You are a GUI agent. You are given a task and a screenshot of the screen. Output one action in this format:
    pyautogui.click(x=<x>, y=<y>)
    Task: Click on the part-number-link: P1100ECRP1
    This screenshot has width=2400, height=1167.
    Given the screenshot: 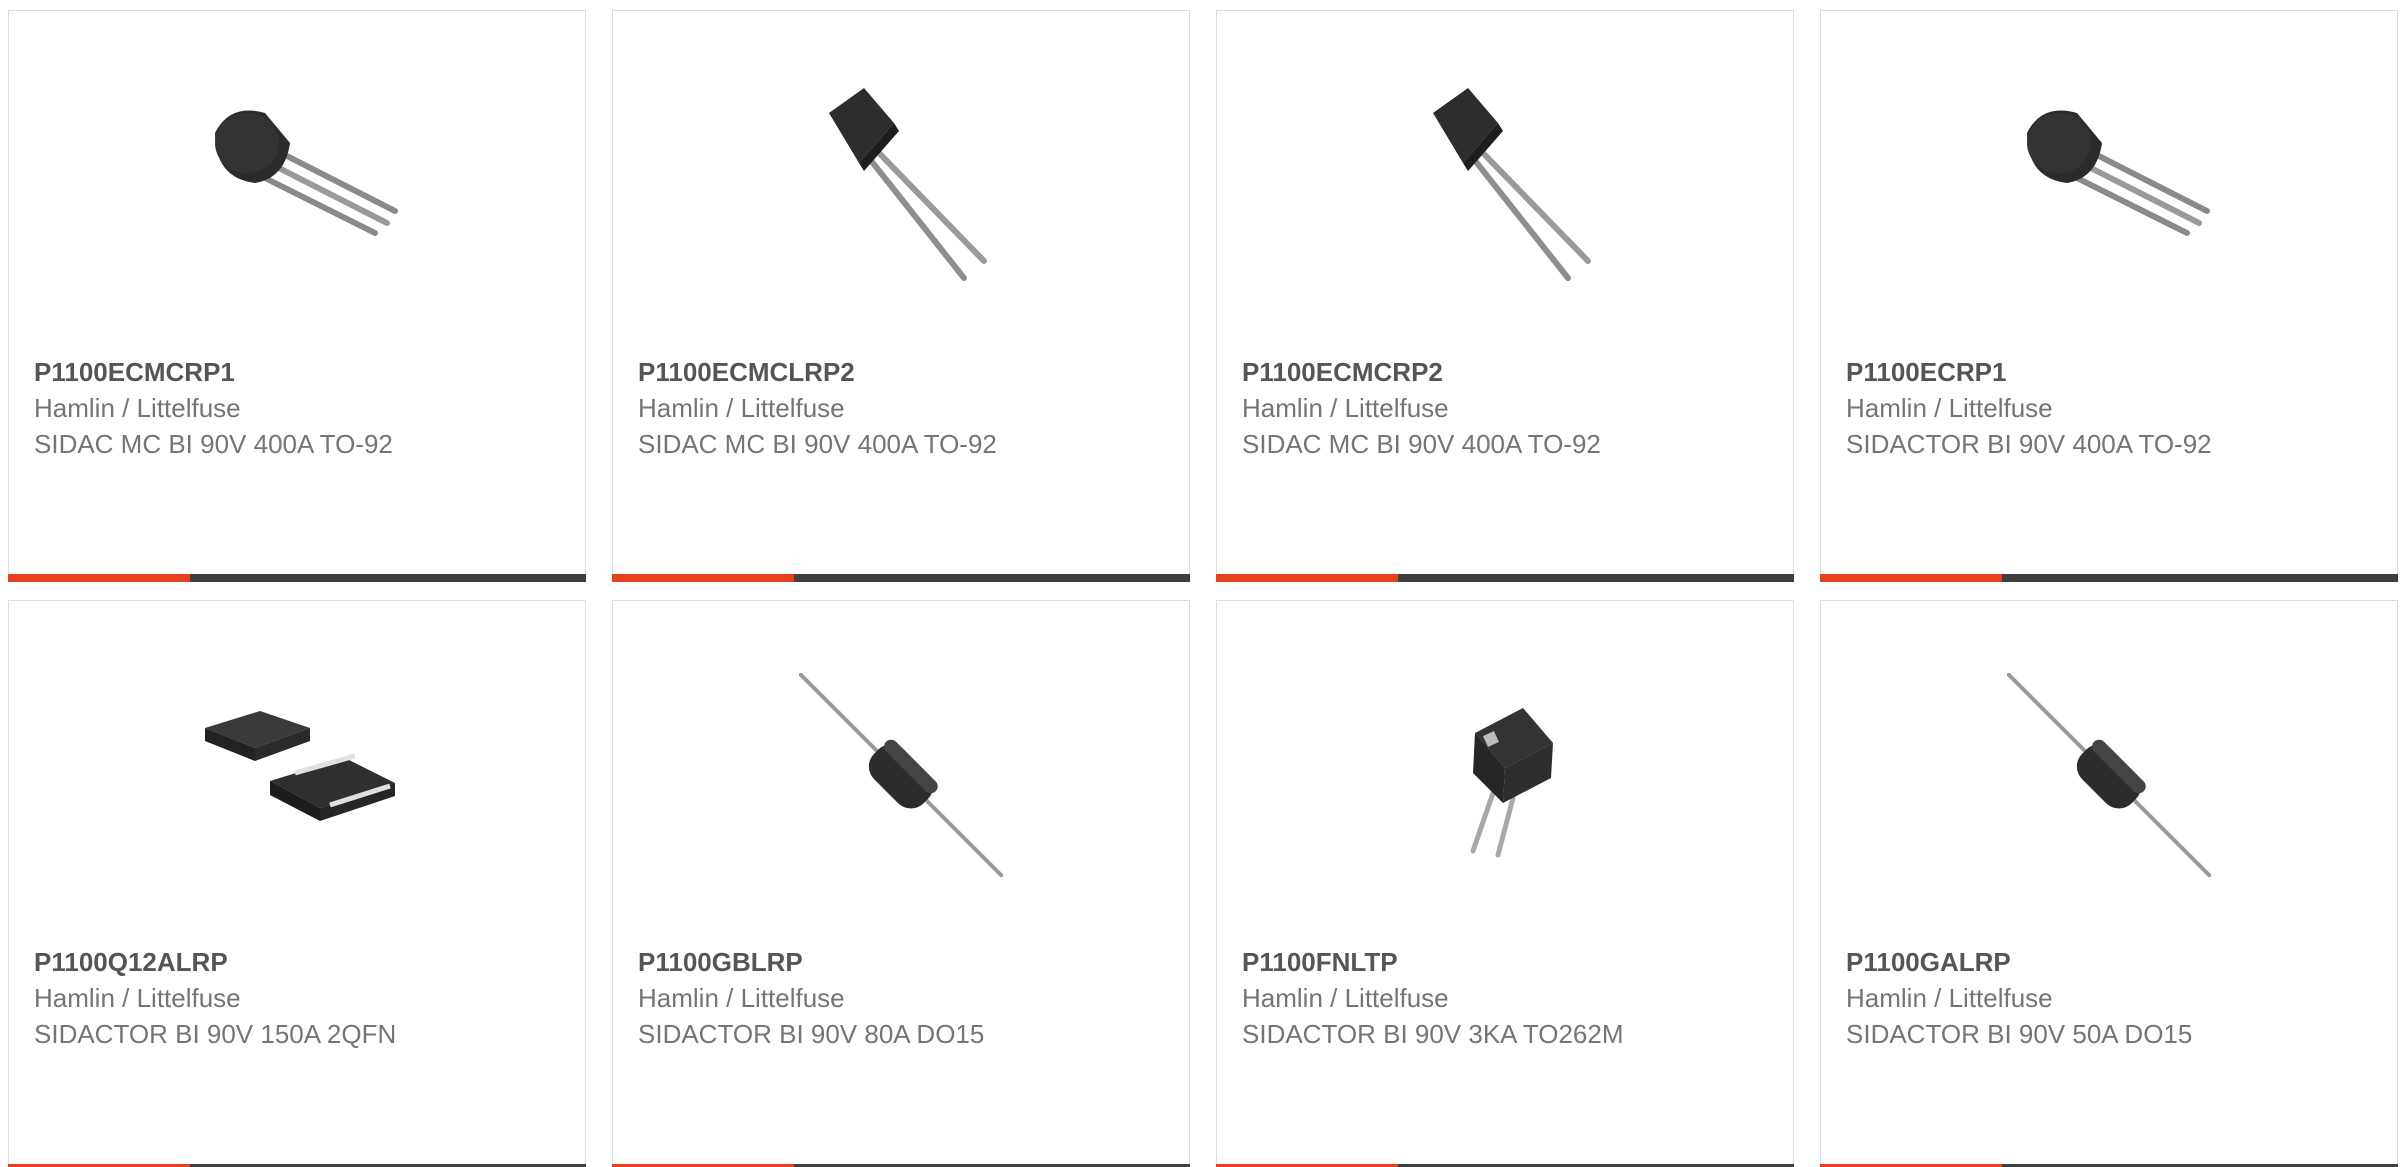 What is the action you would take?
    pyautogui.click(x=2111, y=372)
    